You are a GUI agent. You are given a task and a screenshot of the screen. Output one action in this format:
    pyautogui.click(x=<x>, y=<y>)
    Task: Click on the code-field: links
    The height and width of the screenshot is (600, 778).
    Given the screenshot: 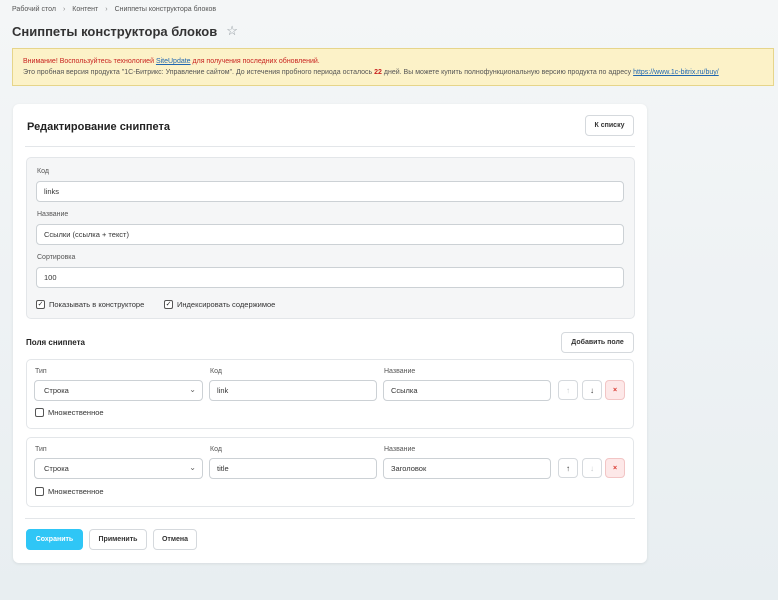 What is the action you would take?
    pyautogui.click(x=330, y=191)
    